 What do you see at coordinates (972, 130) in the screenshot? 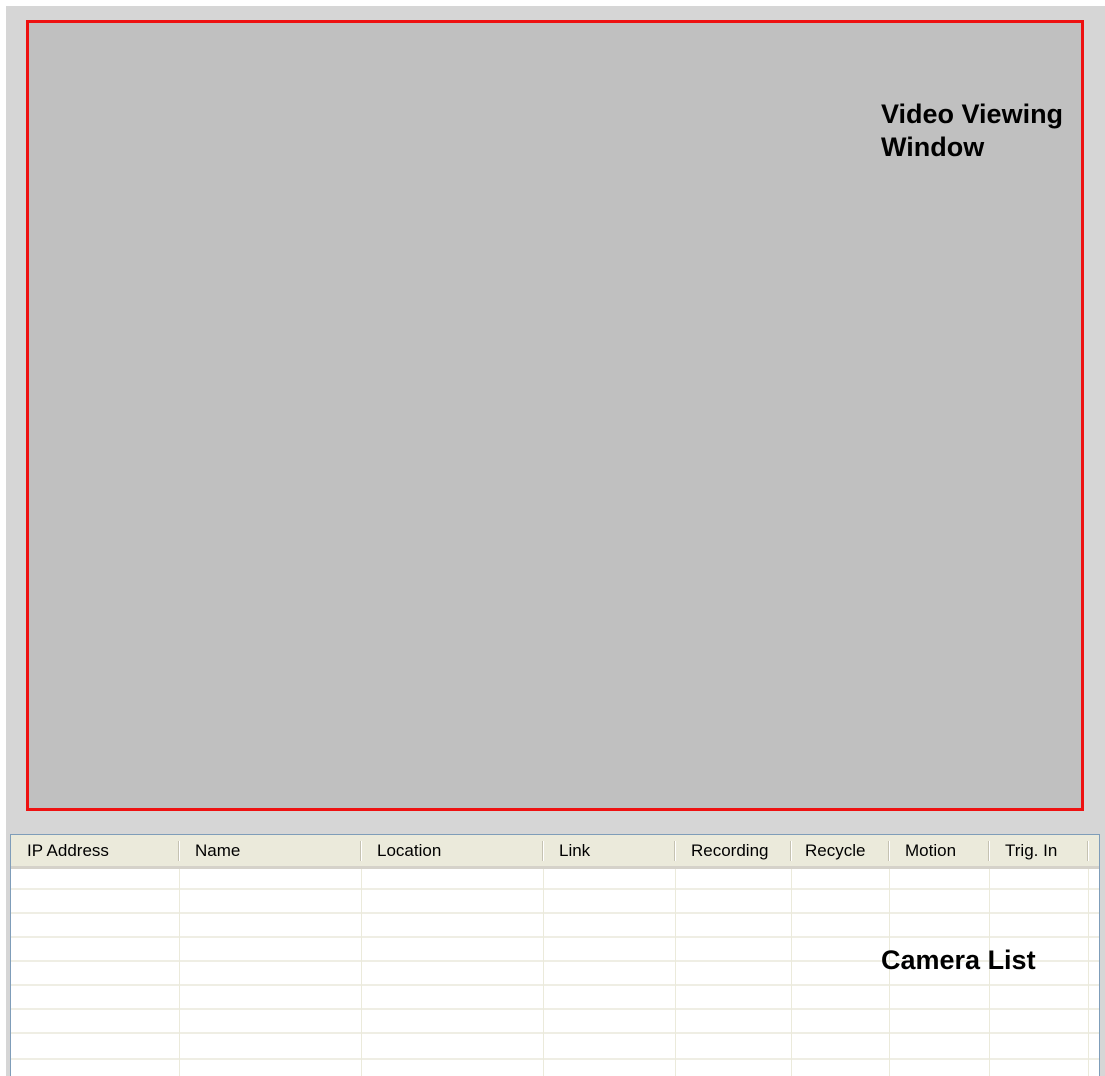
I see `video-window-label: Video Viewing Window` at bounding box center [972, 130].